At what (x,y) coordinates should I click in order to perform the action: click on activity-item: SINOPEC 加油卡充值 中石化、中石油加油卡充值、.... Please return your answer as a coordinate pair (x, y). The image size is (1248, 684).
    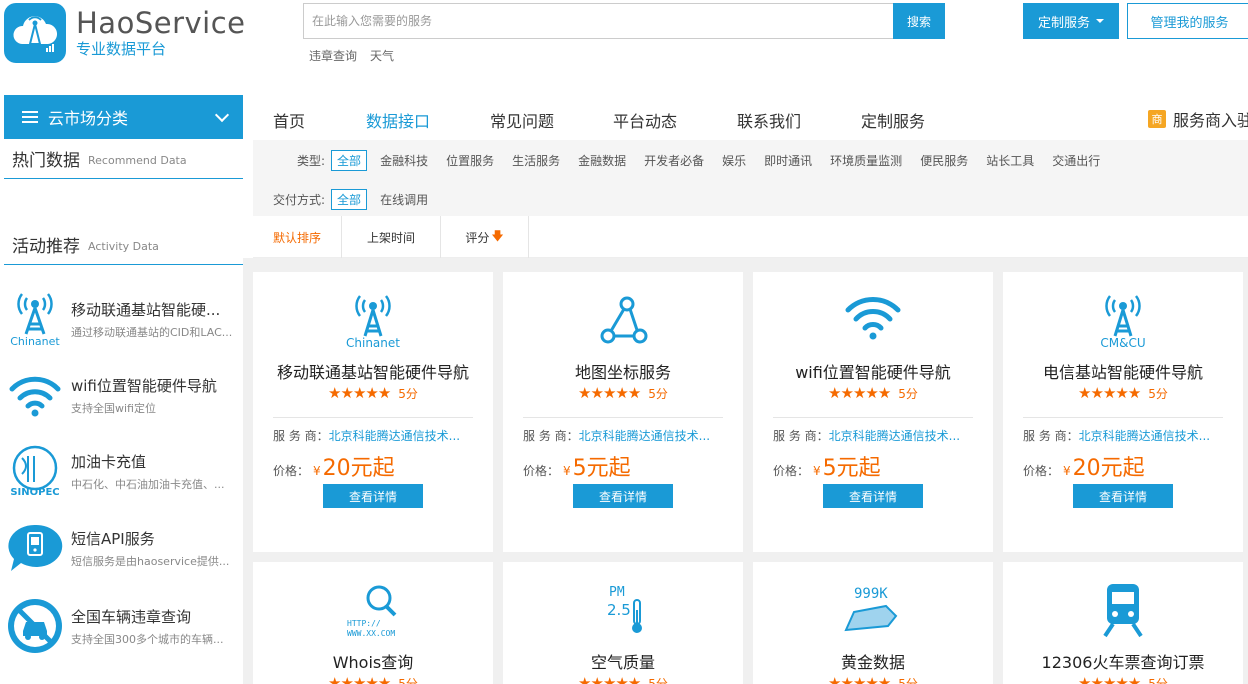
    Looking at the image, I should click on (123, 471).